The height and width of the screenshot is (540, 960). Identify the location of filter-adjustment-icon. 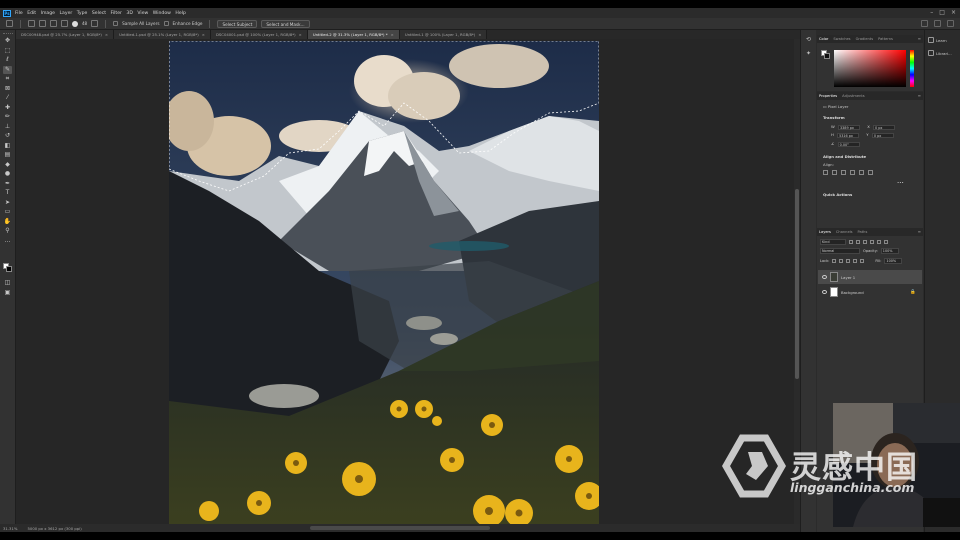
(858, 242).